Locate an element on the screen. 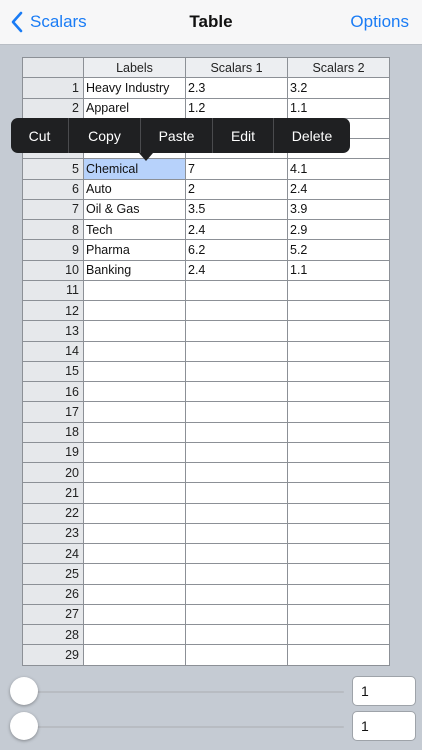 This screenshot has width=422, height=750. table-cell: Heavy Industry is located at coordinates (134, 88).